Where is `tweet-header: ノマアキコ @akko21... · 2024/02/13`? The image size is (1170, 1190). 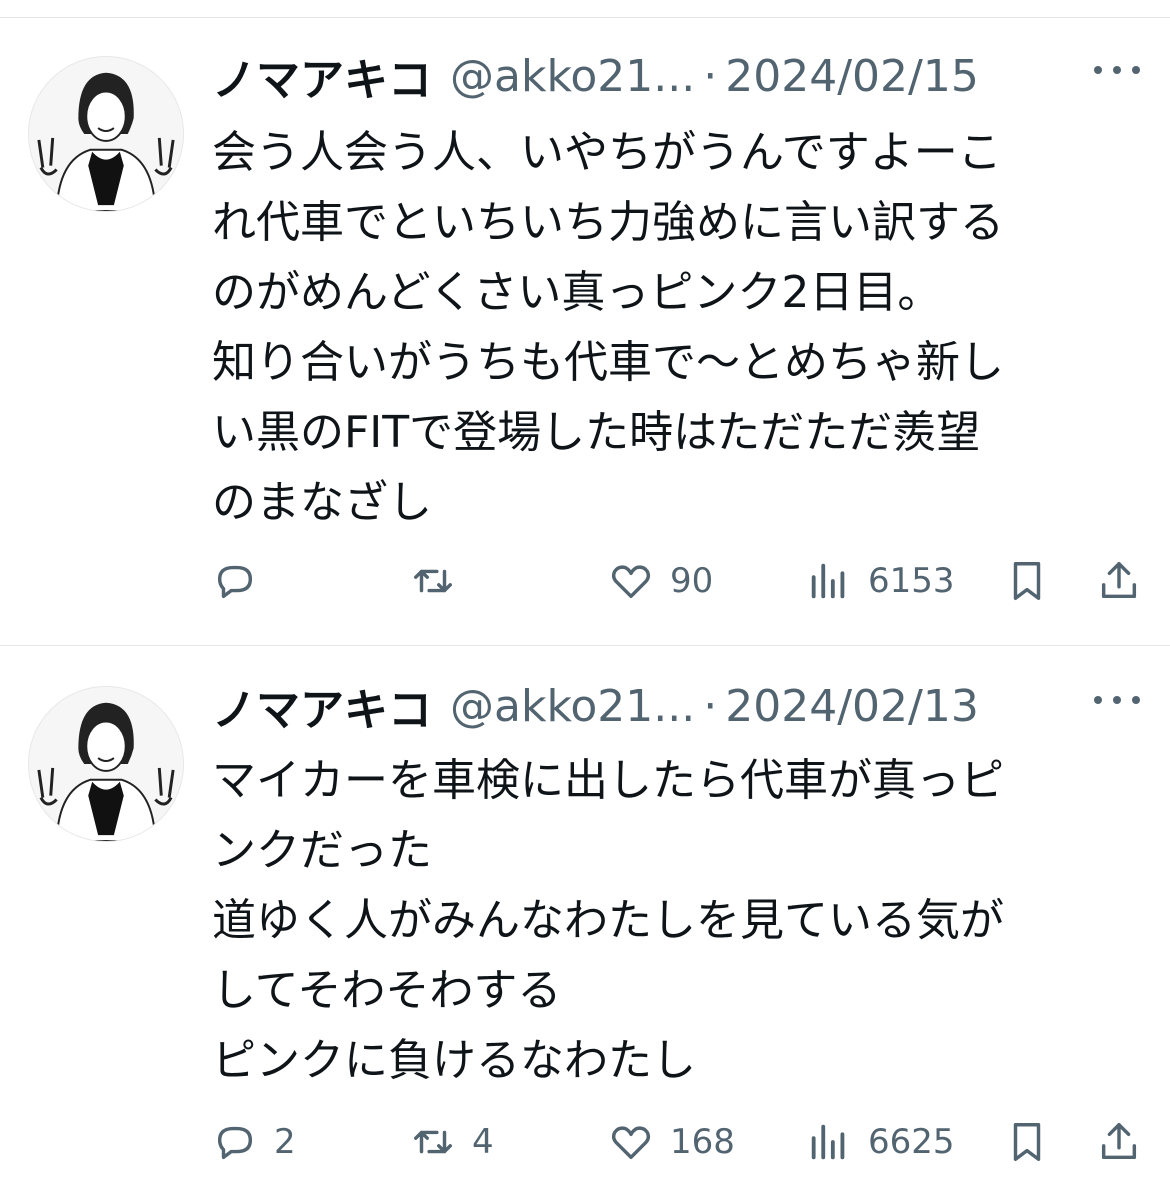
tweet-header: ノマアキコ @akko21... · 2024/02/13 is located at coordinates (676, 706).